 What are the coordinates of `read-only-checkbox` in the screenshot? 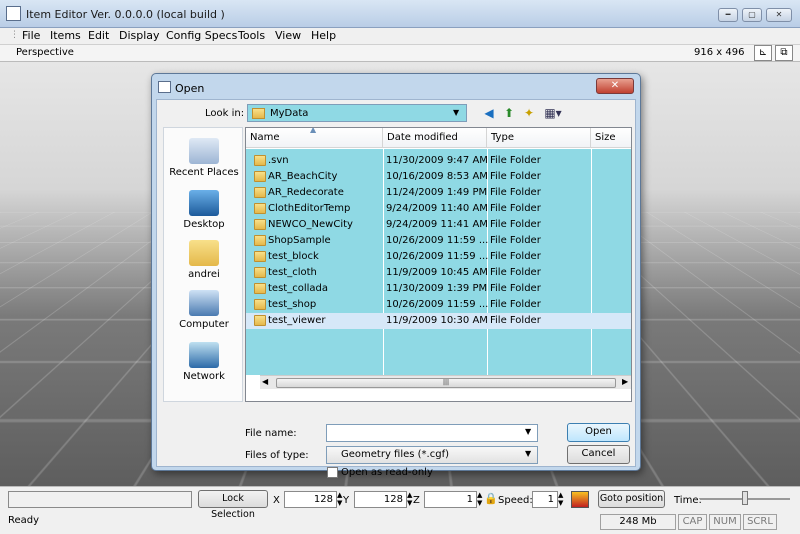 It's located at (332, 472).